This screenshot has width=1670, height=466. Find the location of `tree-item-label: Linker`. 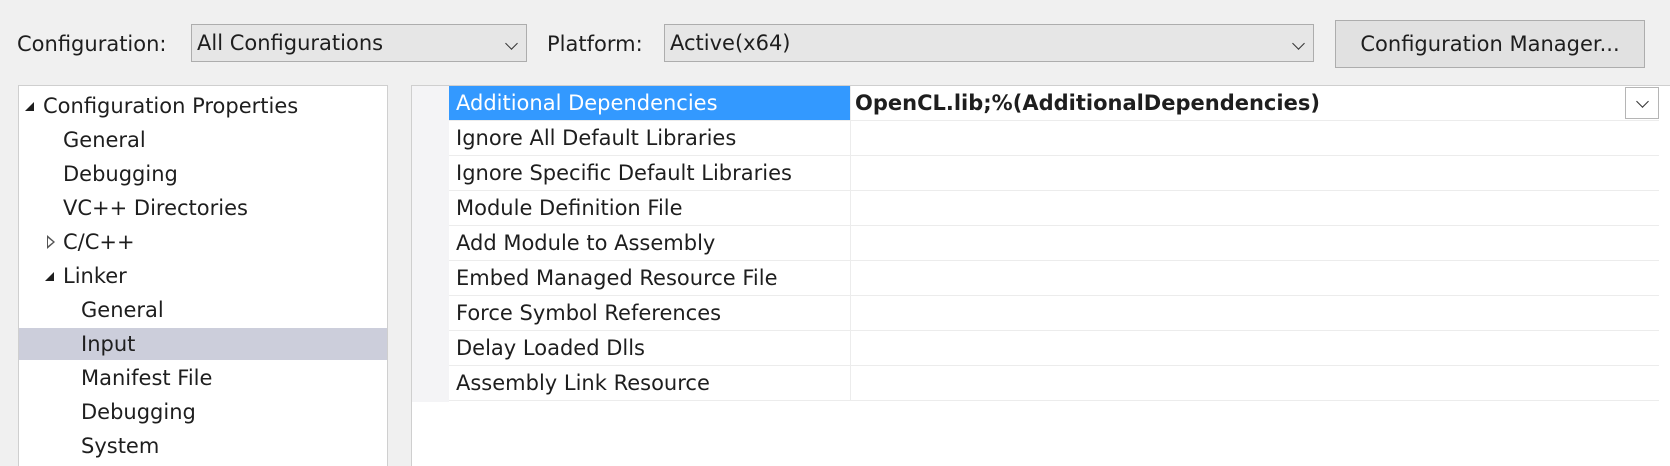

tree-item-label: Linker is located at coordinates (95, 276).